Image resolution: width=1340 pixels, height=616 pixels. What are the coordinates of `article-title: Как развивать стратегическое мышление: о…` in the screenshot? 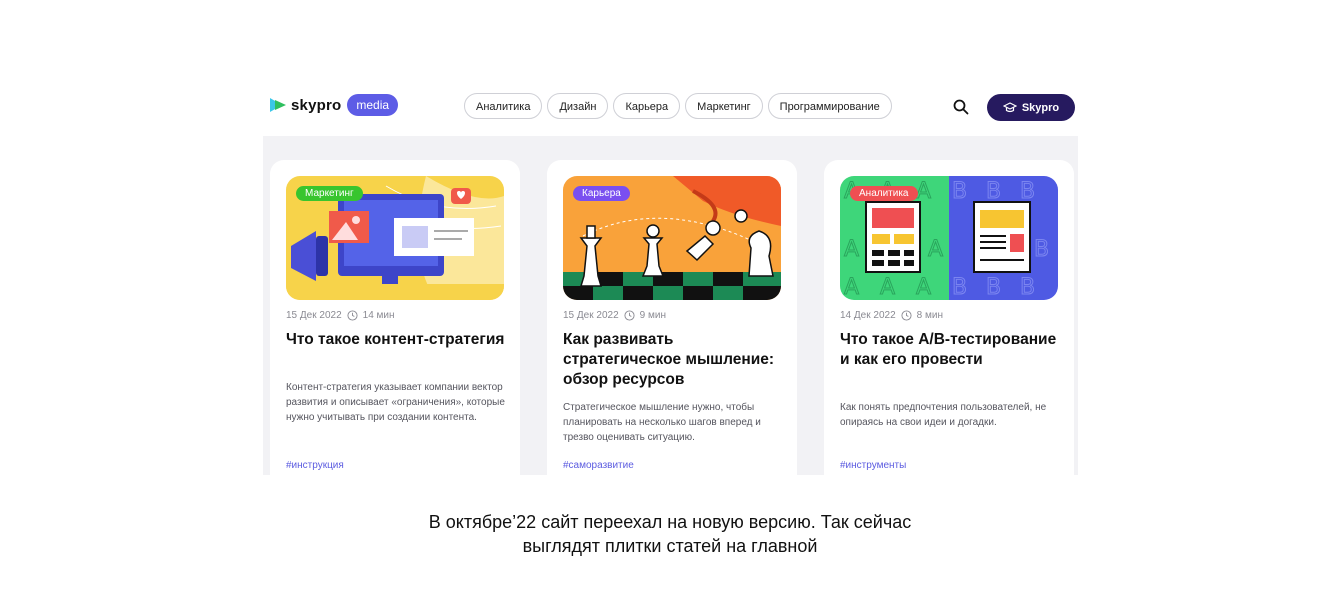 It's located at (675, 360).